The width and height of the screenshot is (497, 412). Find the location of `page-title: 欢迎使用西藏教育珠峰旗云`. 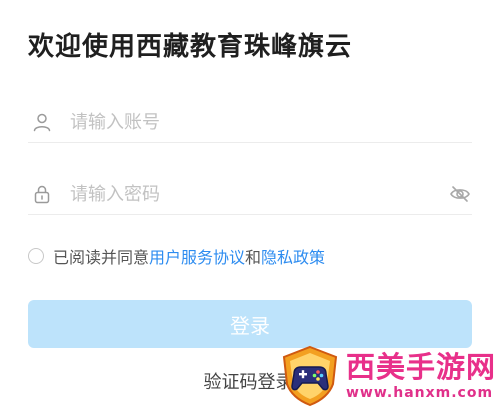

page-title: 欢迎使用西藏教育珠峰旗云 is located at coordinates (190, 47).